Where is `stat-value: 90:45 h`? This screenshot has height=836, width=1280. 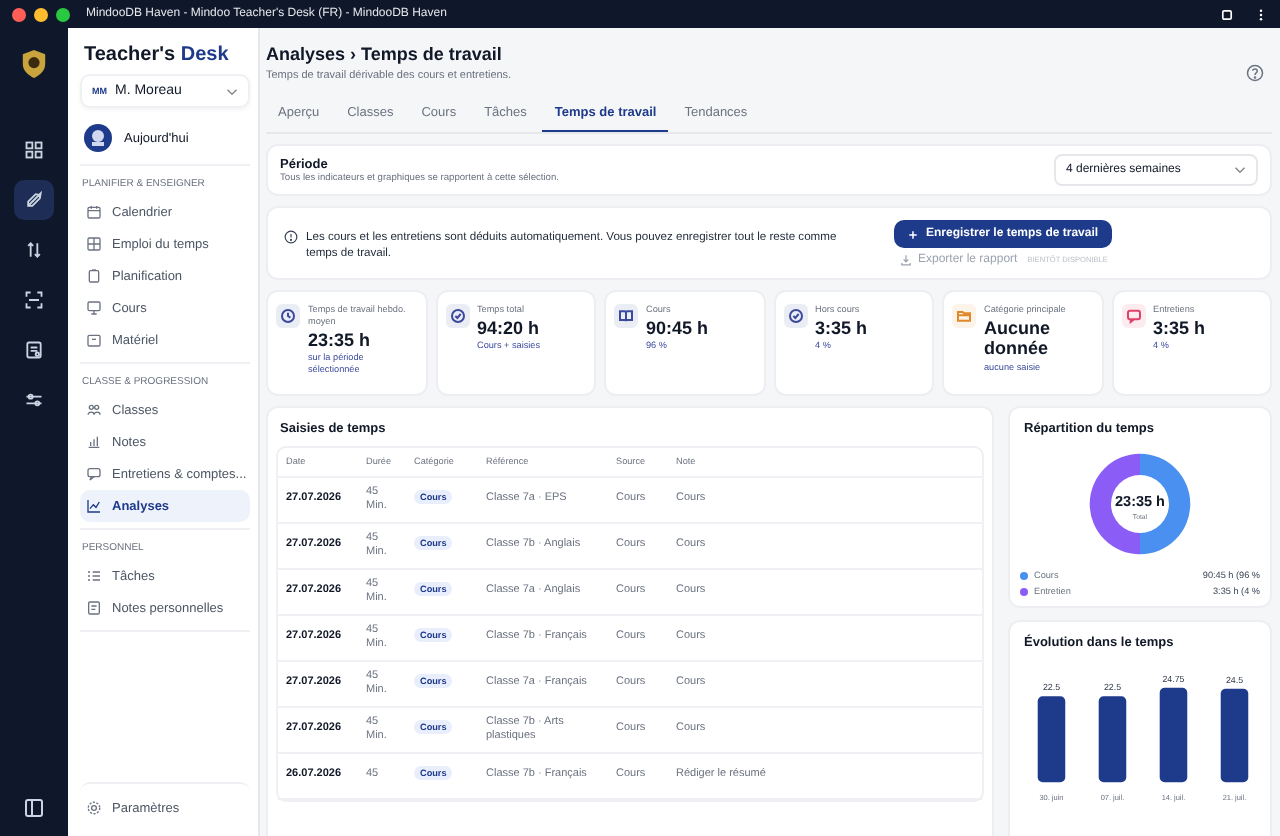 stat-value: 90:45 h is located at coordinates (677, 328).